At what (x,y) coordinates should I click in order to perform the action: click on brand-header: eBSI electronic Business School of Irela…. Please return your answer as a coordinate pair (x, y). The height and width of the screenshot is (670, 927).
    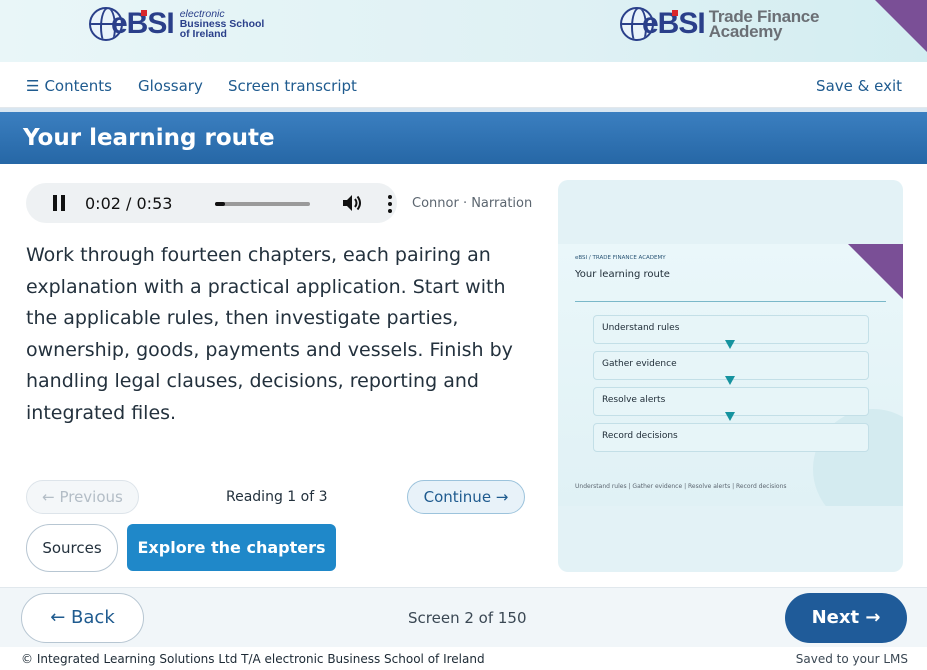
    Looking at the image, I should click on (463, 31).